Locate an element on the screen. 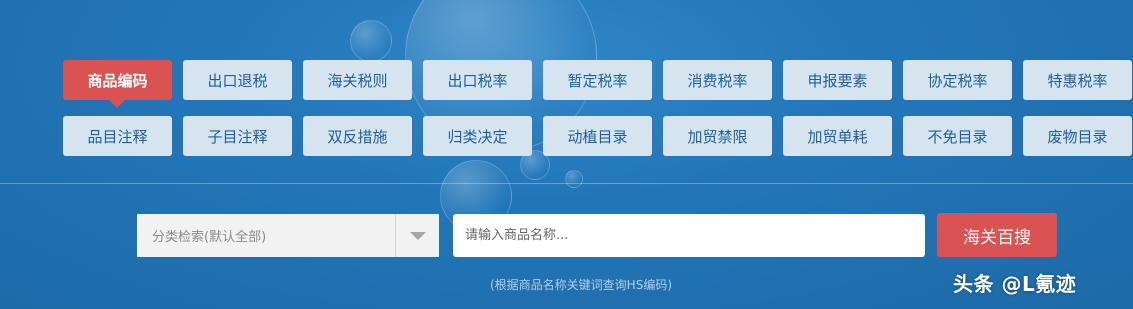 This screenshot has height=309, width=1133. tab-non-exempt-catalog: 不免目录 is located at coordinates (957, 136).